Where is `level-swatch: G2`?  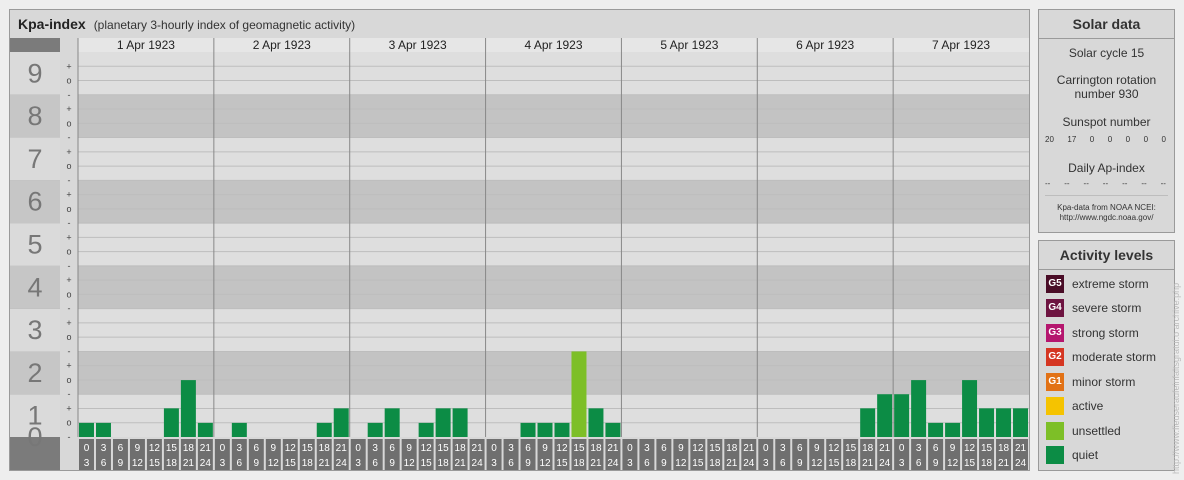
level-swatch: G2 is located at coordinates (1055, 357).